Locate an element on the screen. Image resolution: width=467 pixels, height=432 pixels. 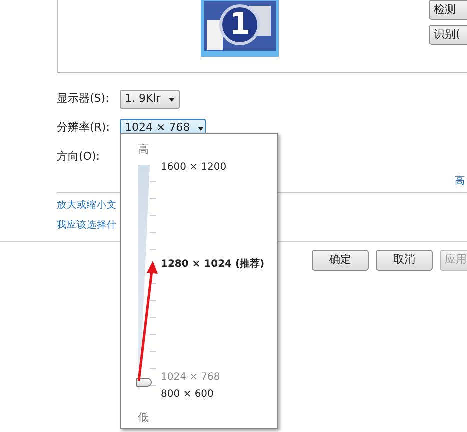
display-button: 识别( is located at coordinates (448, 35).